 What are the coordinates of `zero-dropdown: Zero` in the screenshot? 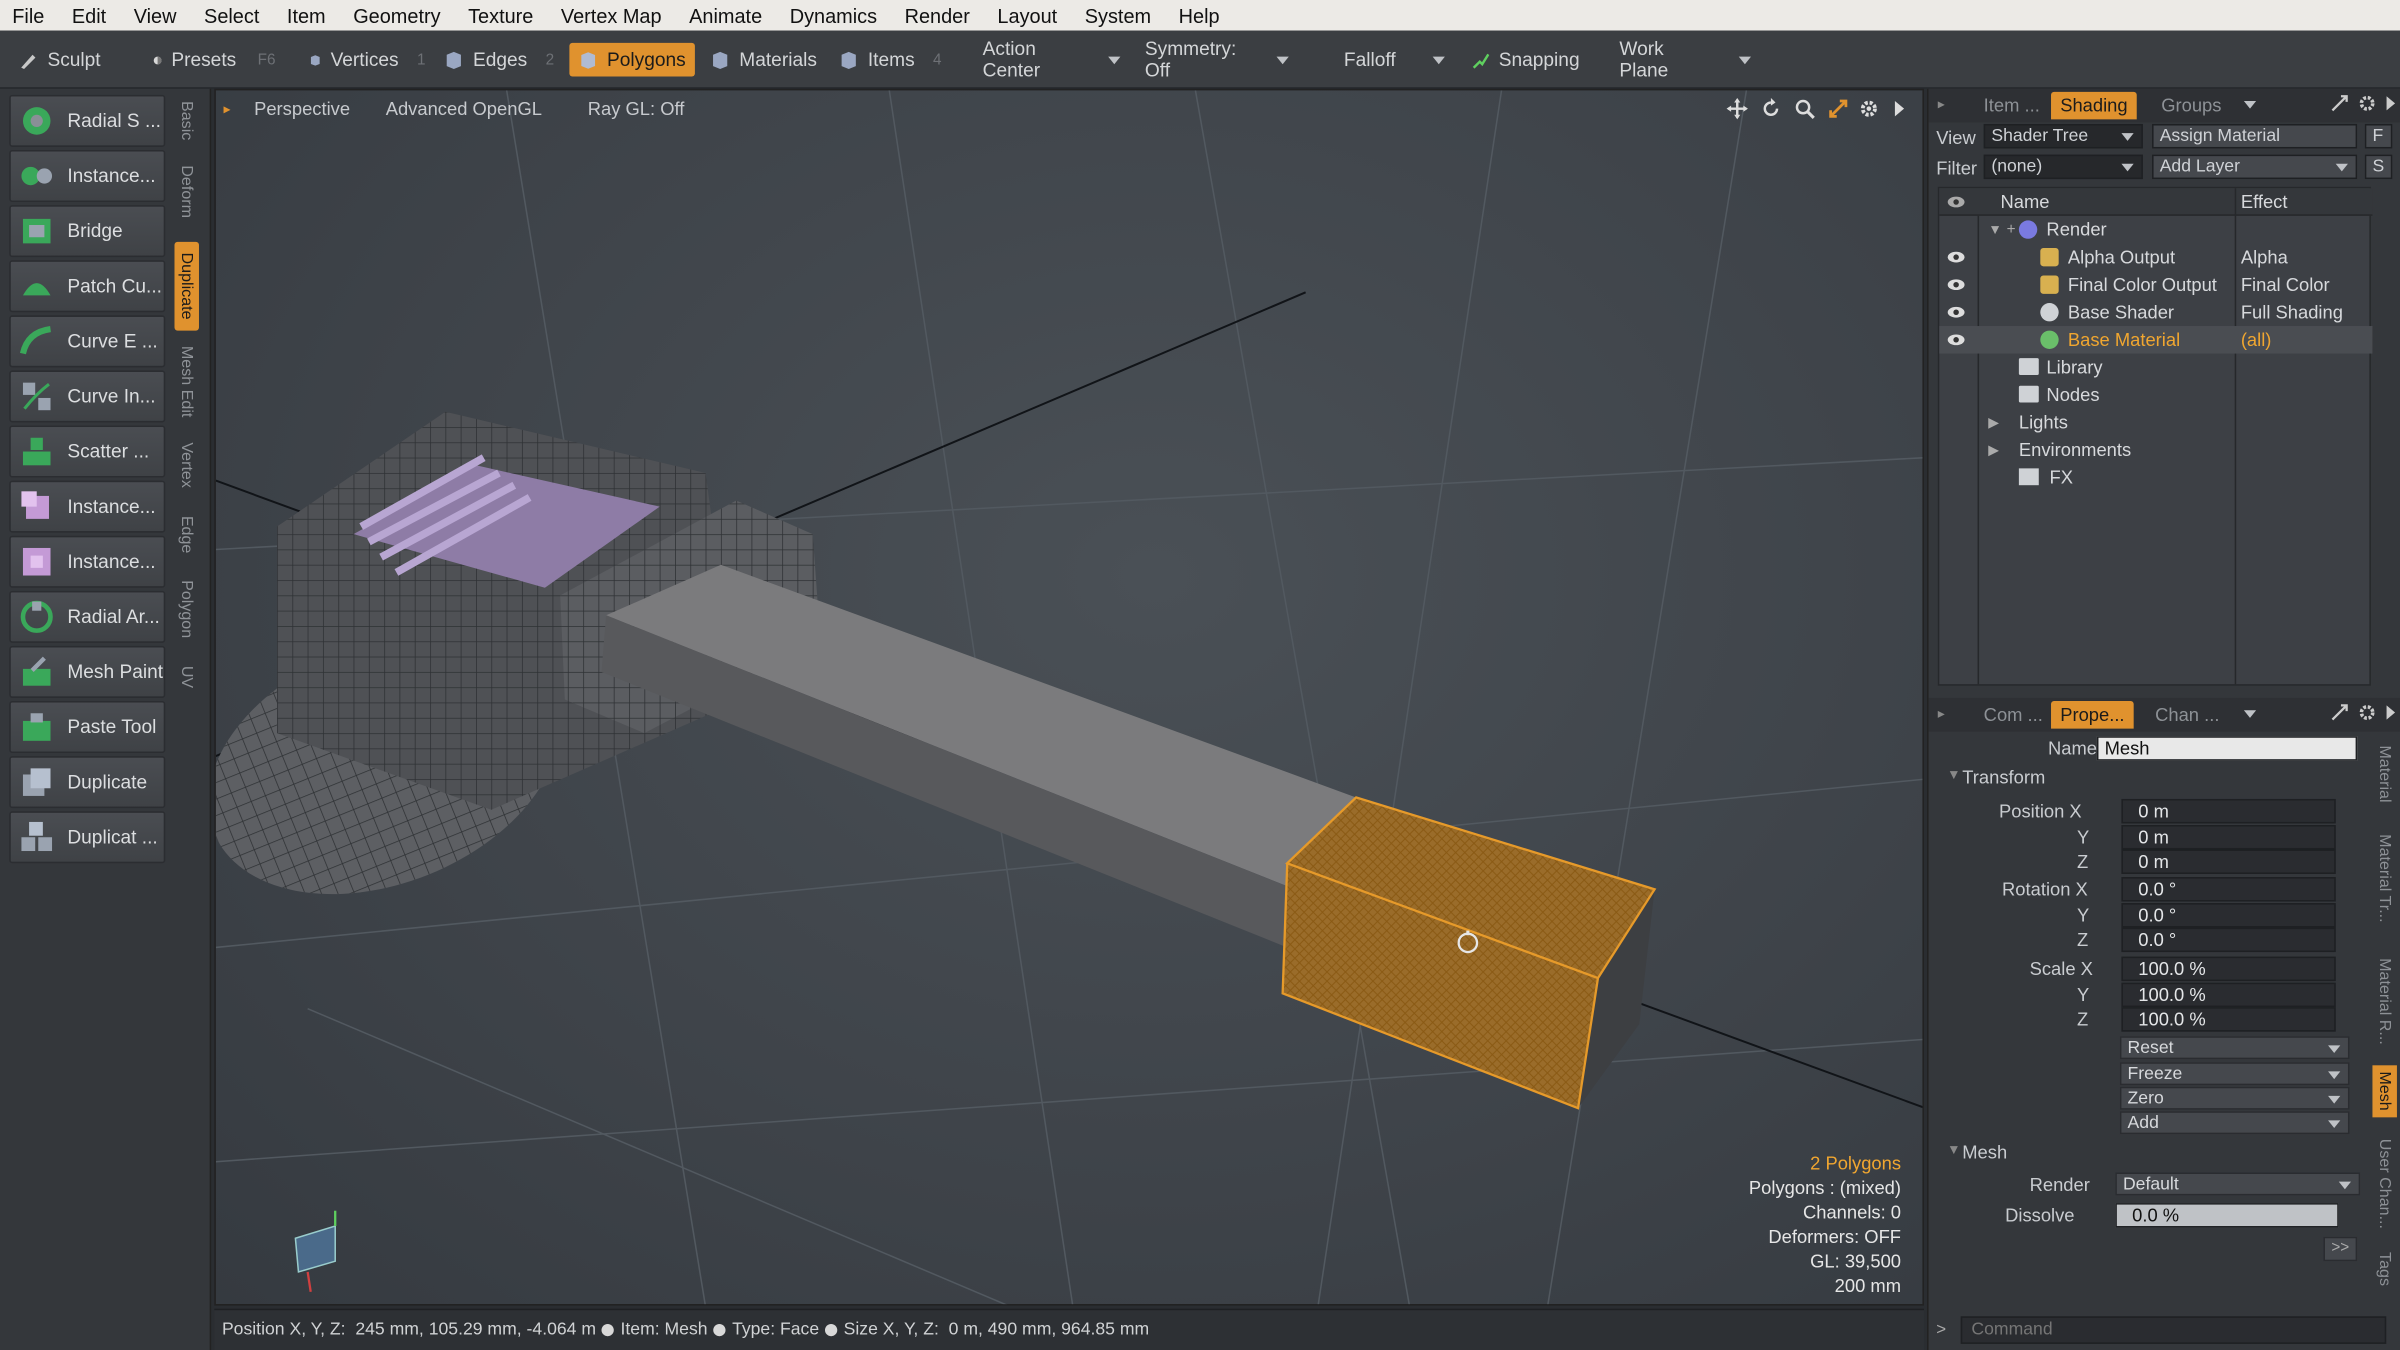 It's located at (2234, 1098).